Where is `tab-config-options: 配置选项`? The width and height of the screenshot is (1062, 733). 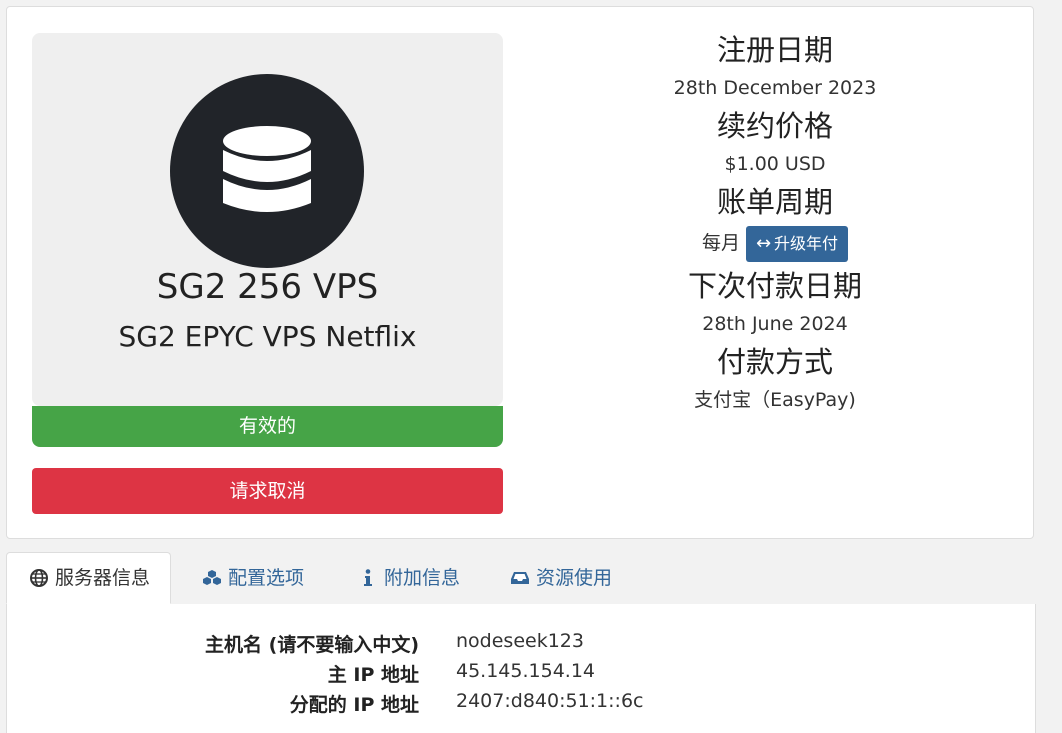 tab-config-options: 配置选项 is located at coordinates (253, 578).